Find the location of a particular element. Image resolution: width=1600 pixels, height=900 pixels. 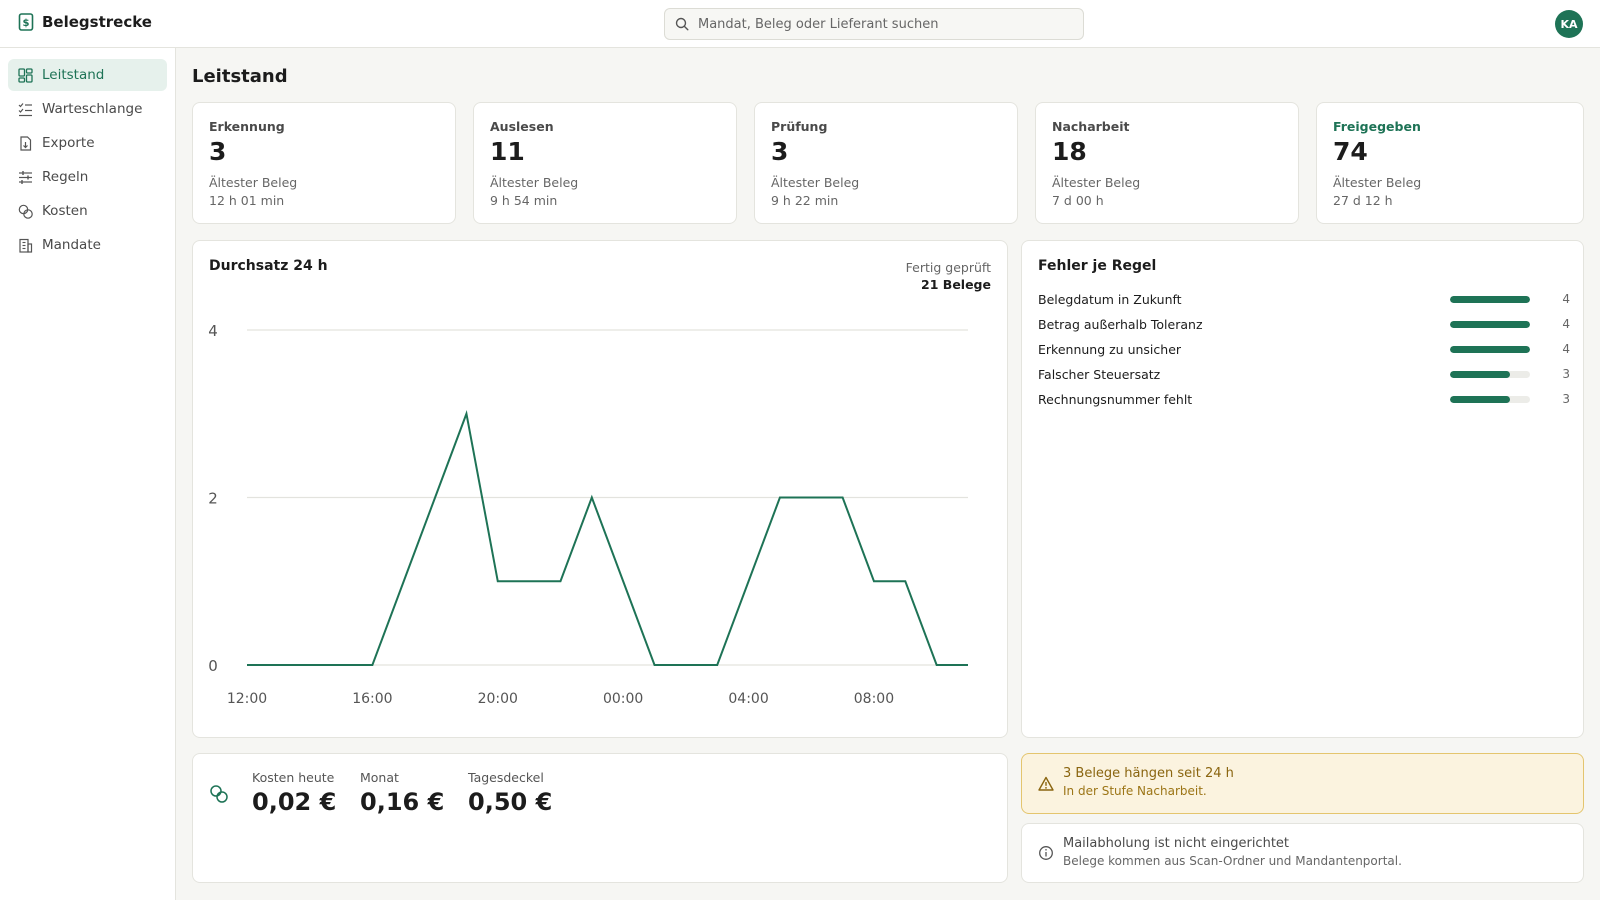

search-box is located at coordinates (874, 24).